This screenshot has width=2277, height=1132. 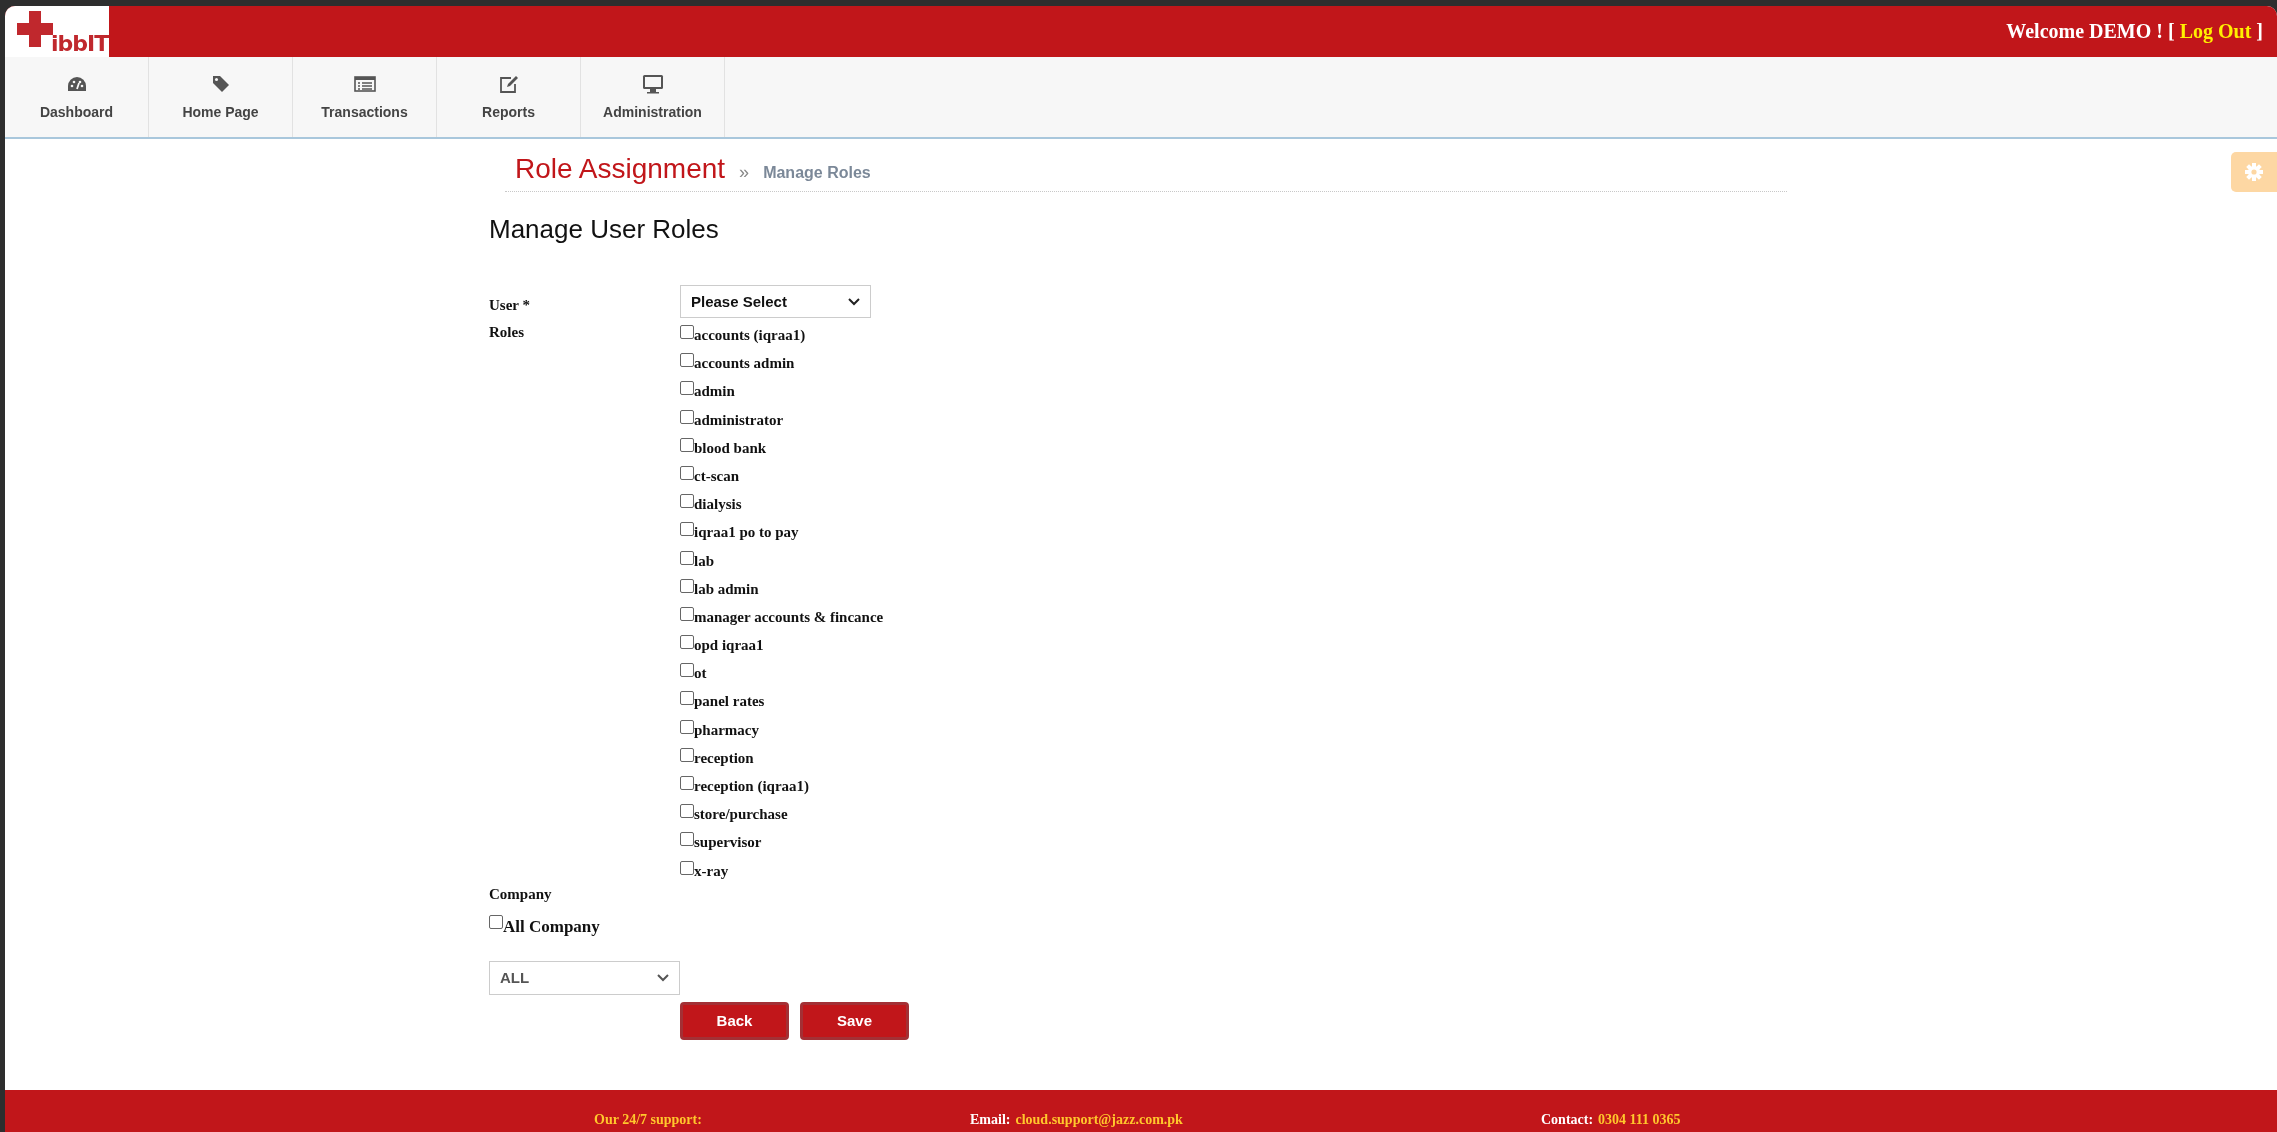 What do you see at coordinates (80, 44) in the screenshot?
I see `logo-text: ibbIT` at bounding box center [80, 44].